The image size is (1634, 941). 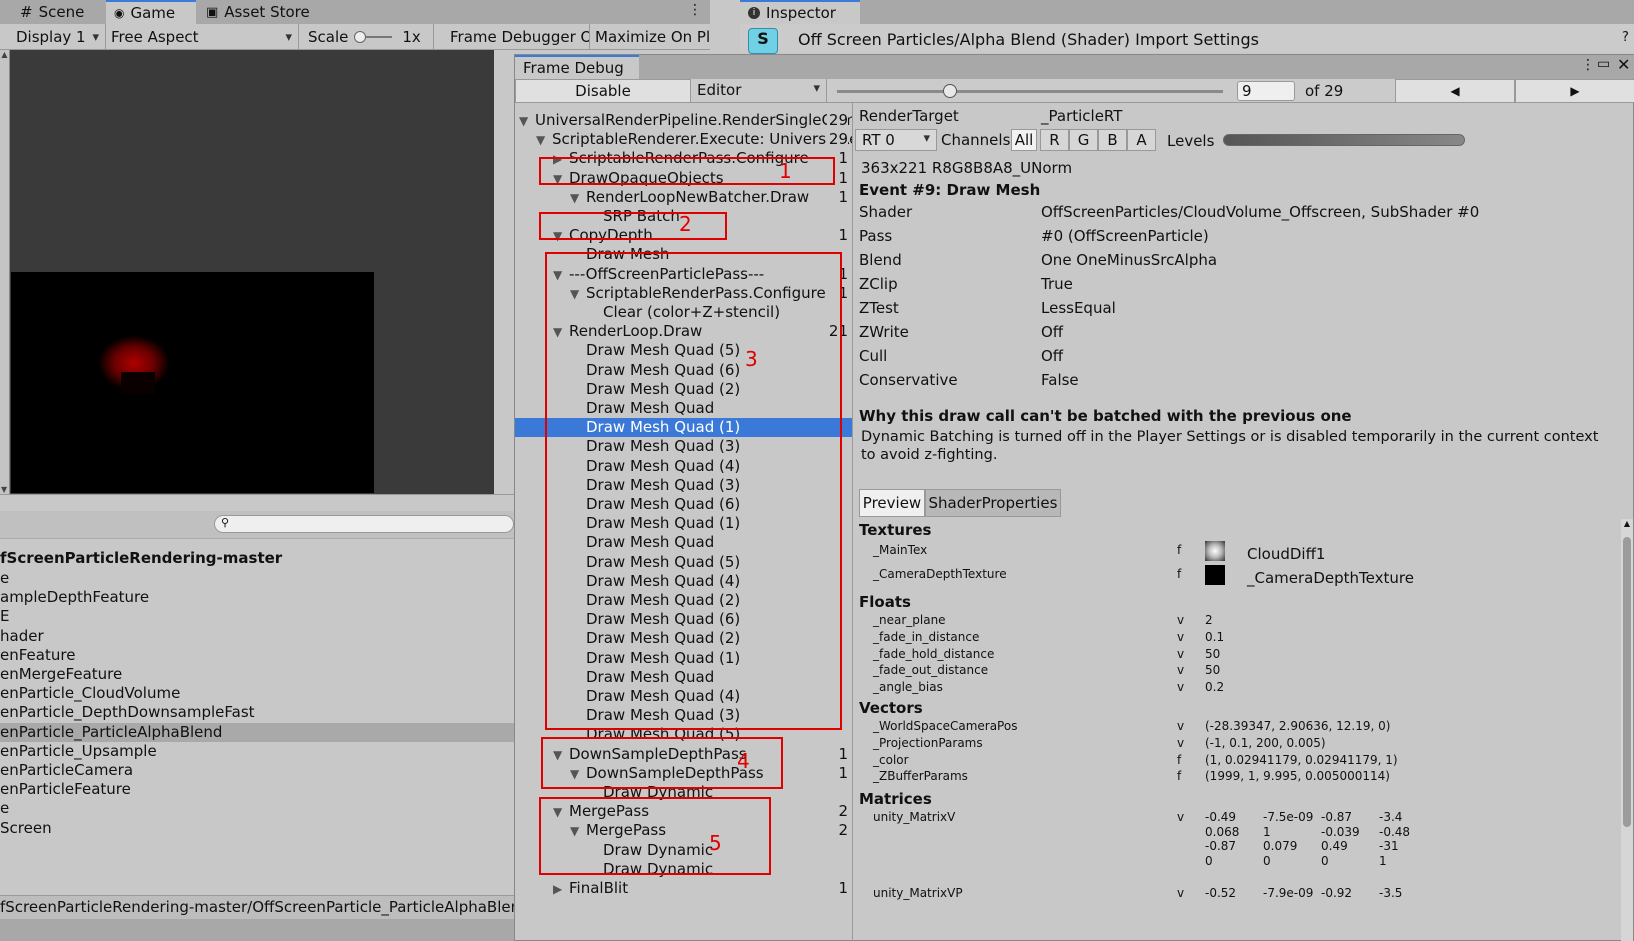 What do you see at coordinates (151, 12) in the screenshot?
I see `tab-game: ◉ Game` at bounding box center [151, 12].